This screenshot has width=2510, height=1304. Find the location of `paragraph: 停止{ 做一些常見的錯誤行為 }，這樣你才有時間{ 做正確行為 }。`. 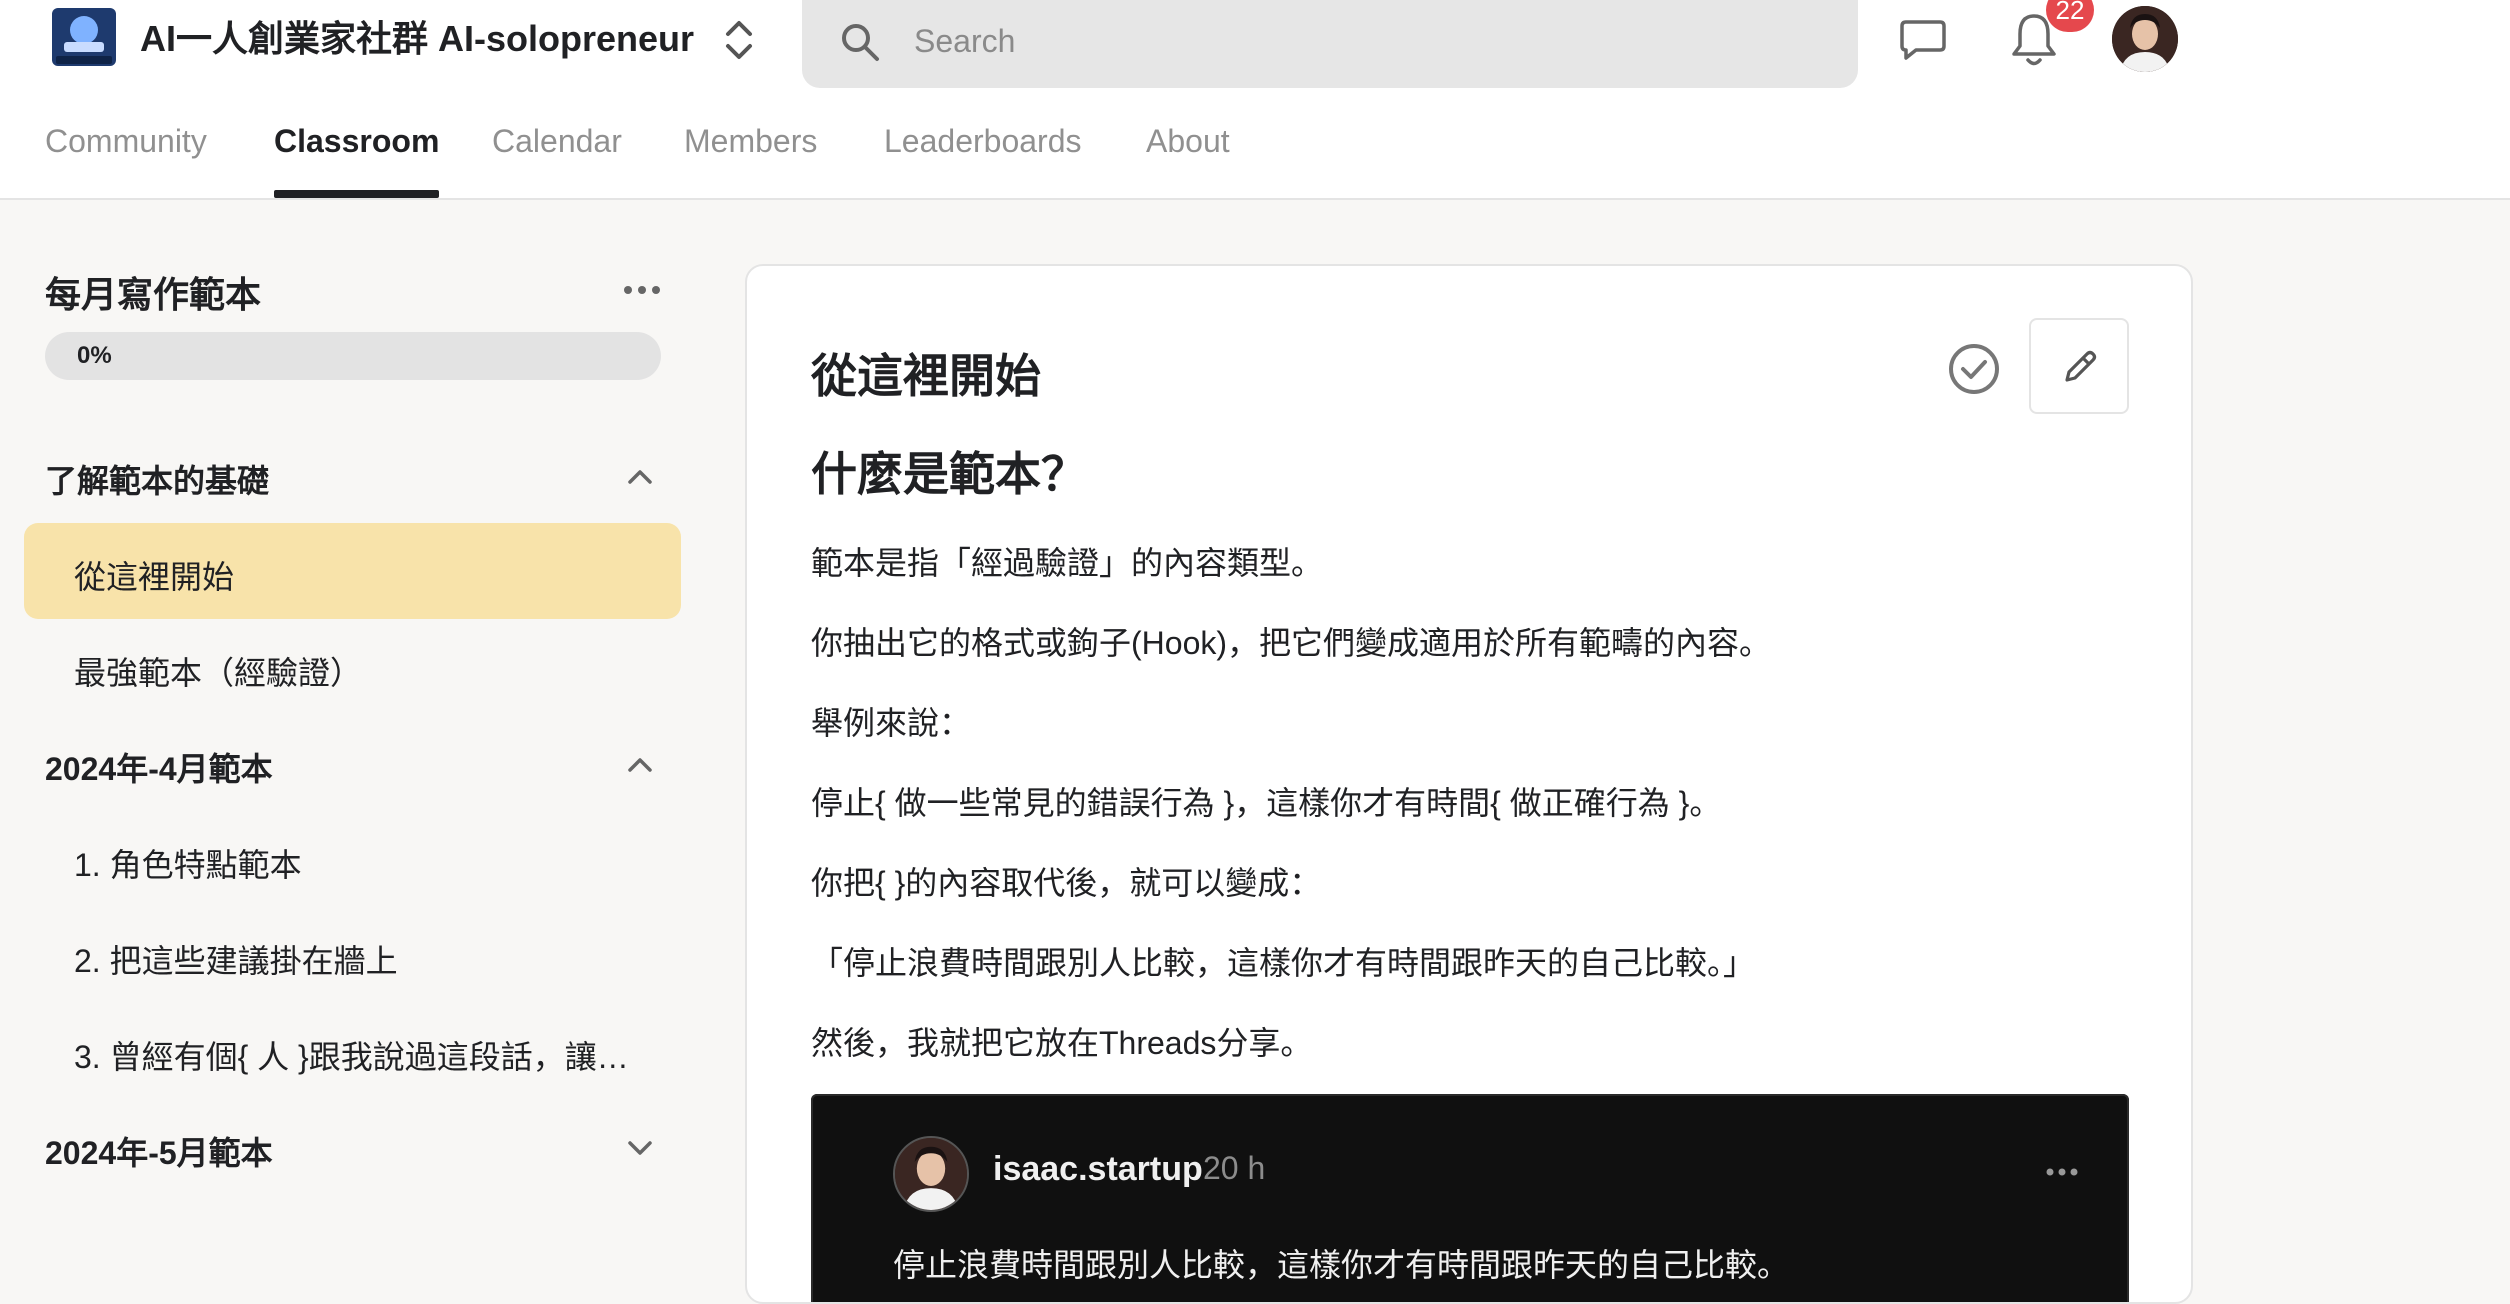

paragraph: 停止{ 做一些常見的錯誤行為 }，這樣你才有時間{ 做正確行為 }。 is located at coordinates (1266, 803).